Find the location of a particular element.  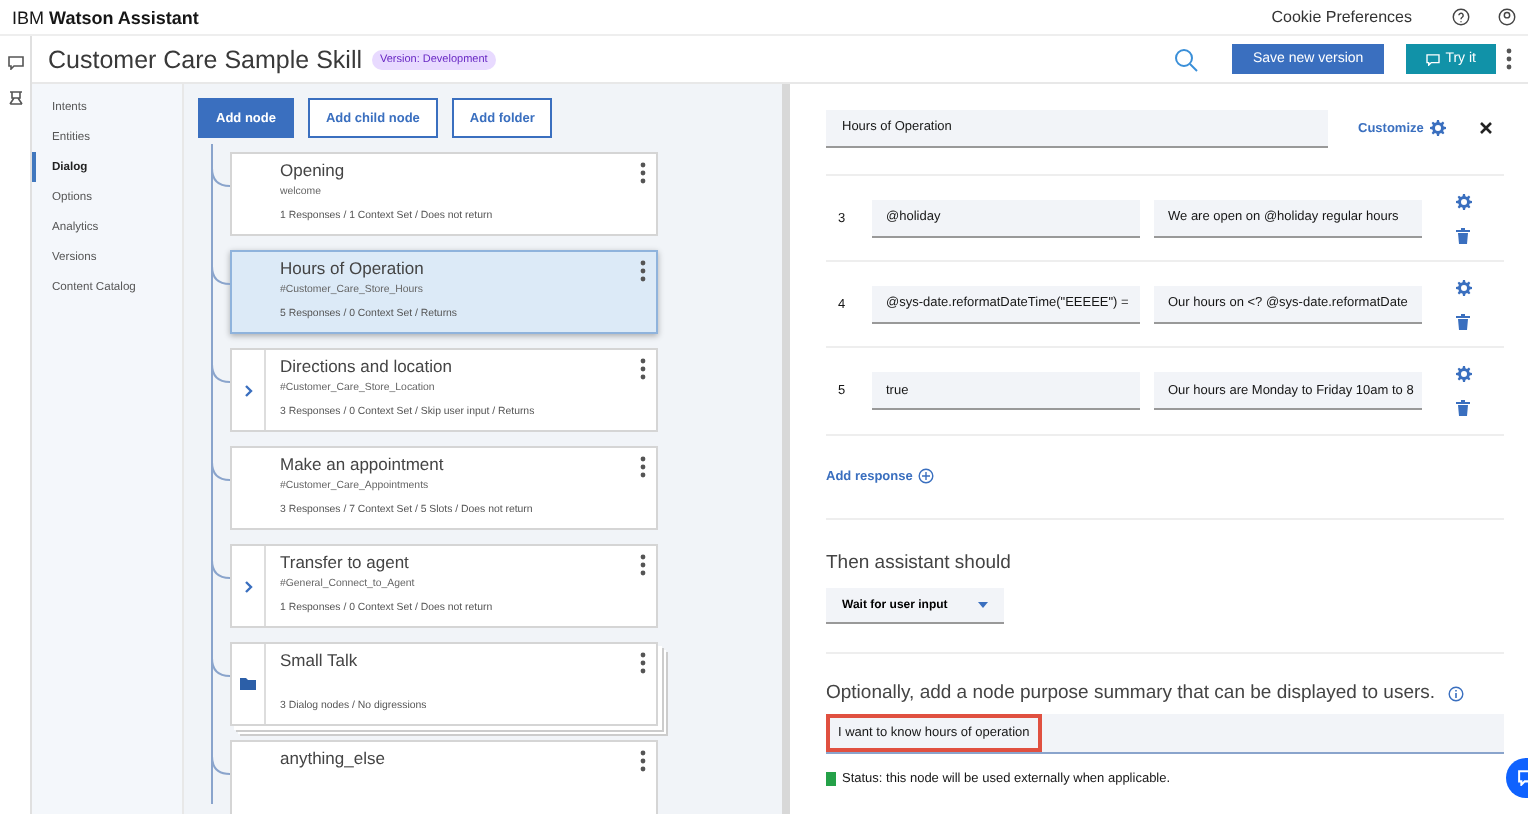

section-label: Then assistant should is located at coordinates (919, 563).